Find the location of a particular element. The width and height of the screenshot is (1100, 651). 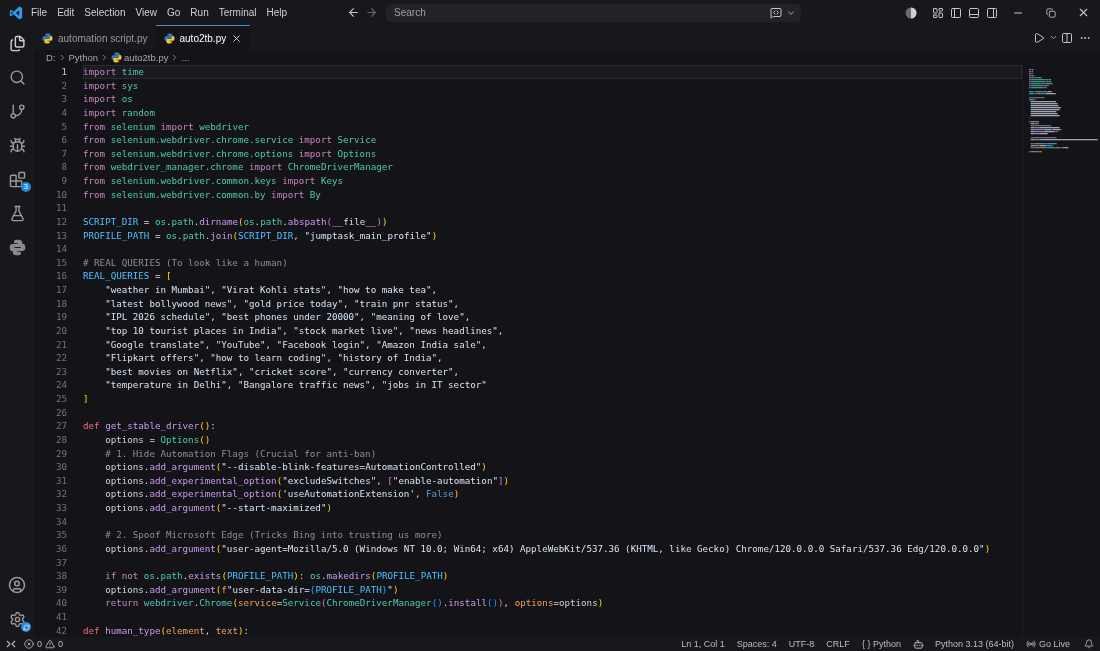

code-line: def human_type(element, text): is located at coordinates (166, 630).